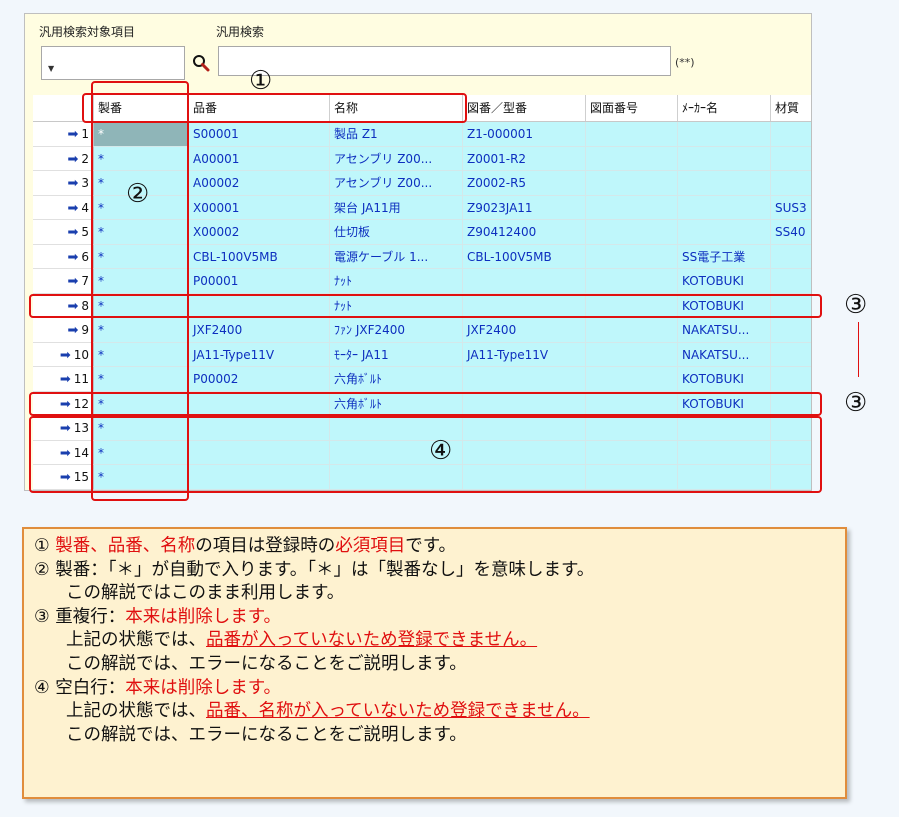 The image size is (899, 817). Describe the element at coordinates (524, 330) in the screenshot. I see `cell-zuban: JXF2400` at that location.